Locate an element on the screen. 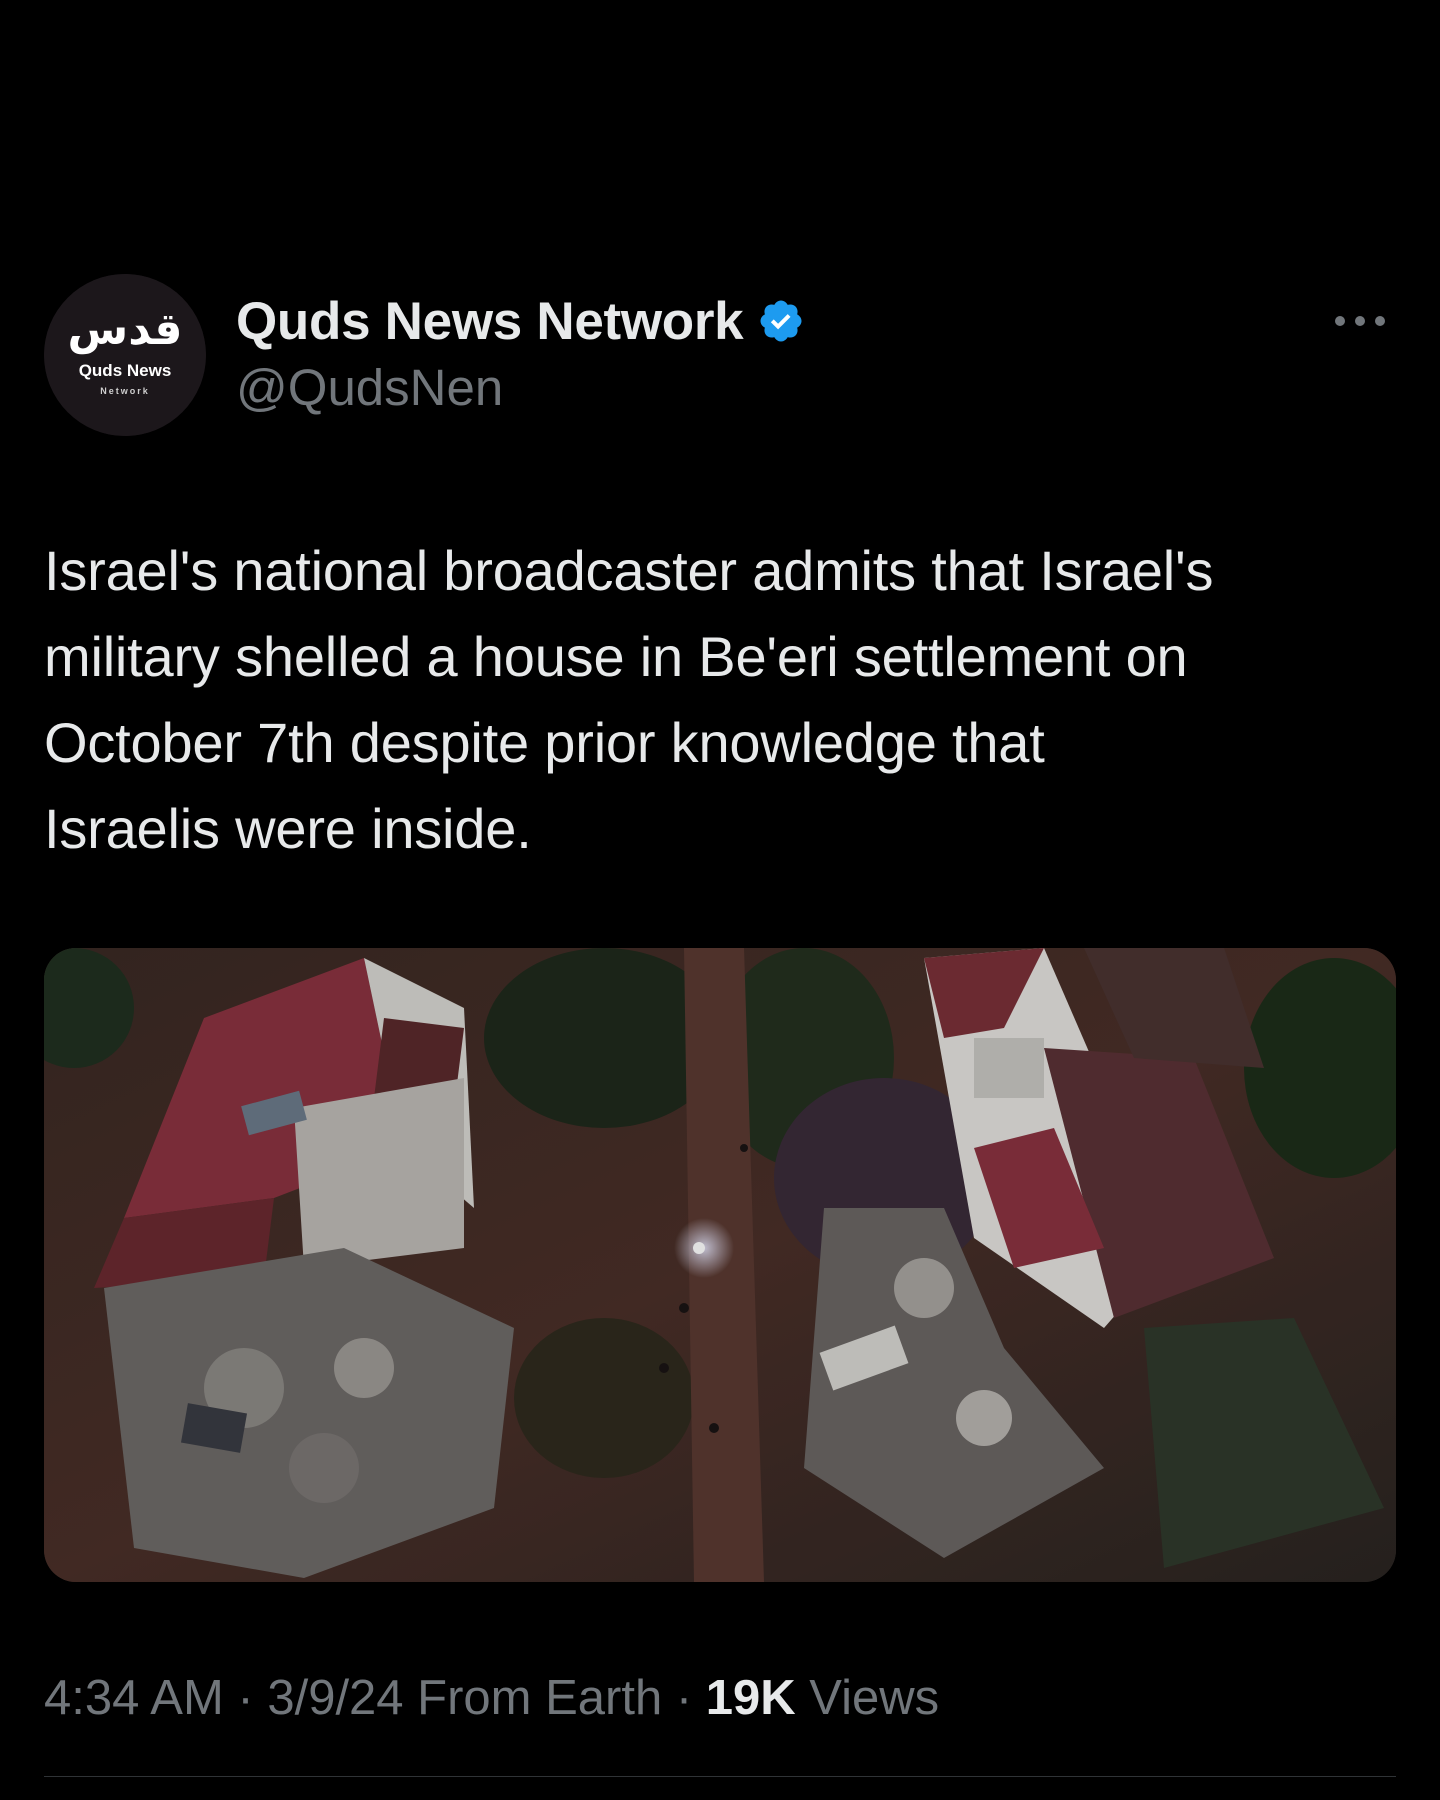 Image resolution: width=1440 pixels, height=1800 pixels. more-button is located at coordinates (1360, 321).